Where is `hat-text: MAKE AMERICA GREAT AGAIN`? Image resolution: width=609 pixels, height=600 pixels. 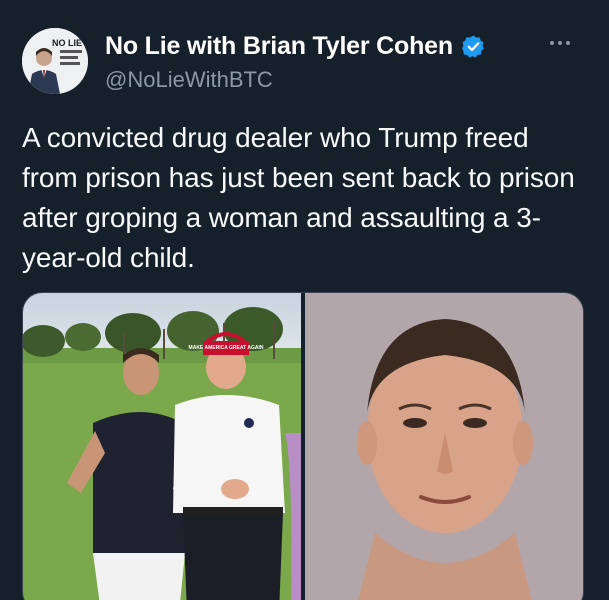
hat-text: MAKE AMERICA GREAT AGAIN is located at coordinates (226, 348).